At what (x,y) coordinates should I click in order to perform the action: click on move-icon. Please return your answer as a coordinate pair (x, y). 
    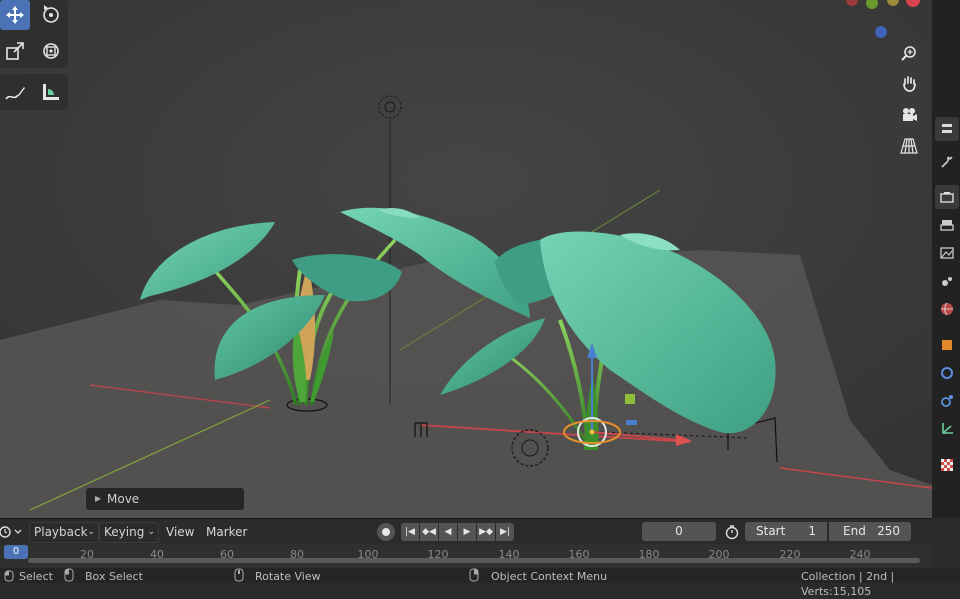
    Looking at the image, I should click on (15, 15).